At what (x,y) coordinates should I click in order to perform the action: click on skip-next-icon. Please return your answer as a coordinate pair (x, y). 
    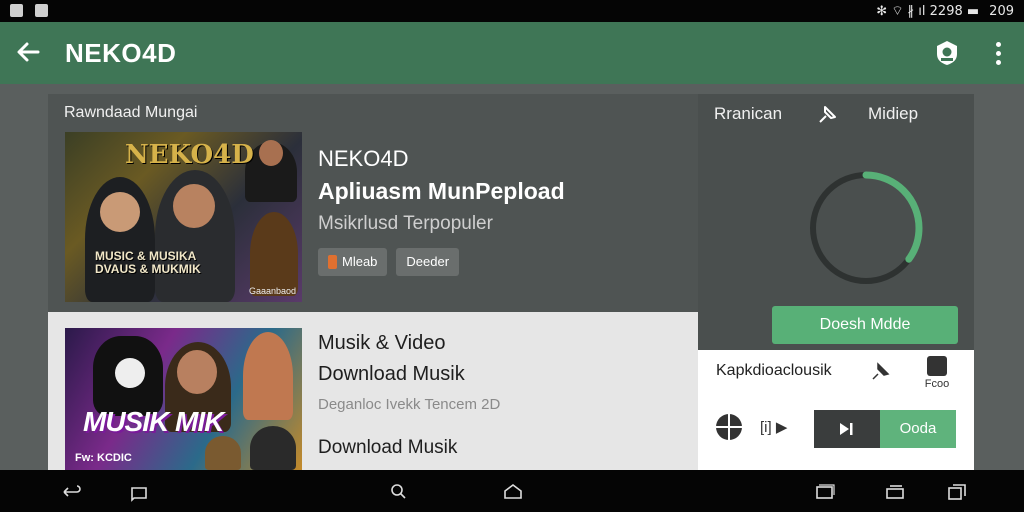
    Looking at the image, I should click on (846, 429).